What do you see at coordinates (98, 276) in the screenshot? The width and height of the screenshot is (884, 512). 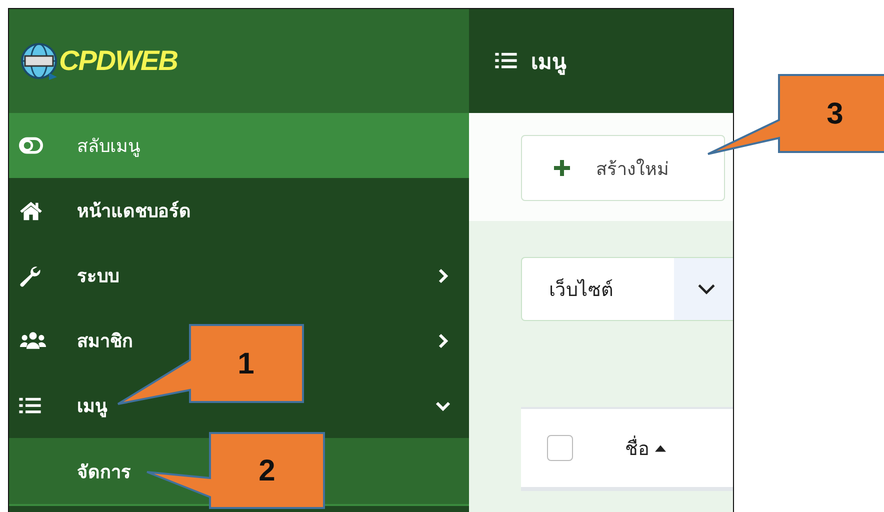 I see `sidebar-item-label: ระบบ` at bounding box center [98, 276].